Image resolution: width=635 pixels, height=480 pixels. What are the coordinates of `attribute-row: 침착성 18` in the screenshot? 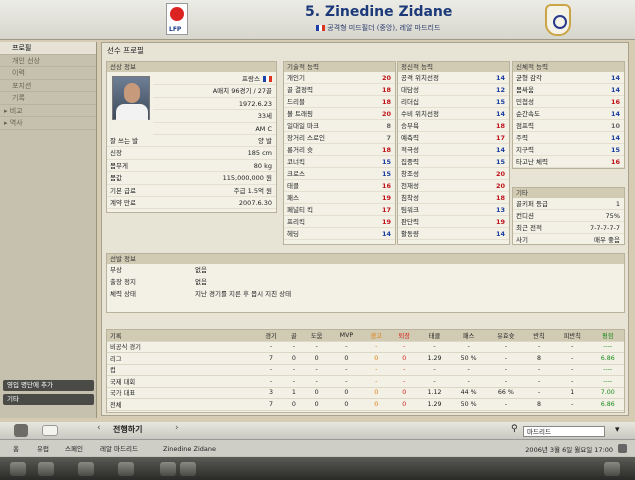 It's located at (453, 198).